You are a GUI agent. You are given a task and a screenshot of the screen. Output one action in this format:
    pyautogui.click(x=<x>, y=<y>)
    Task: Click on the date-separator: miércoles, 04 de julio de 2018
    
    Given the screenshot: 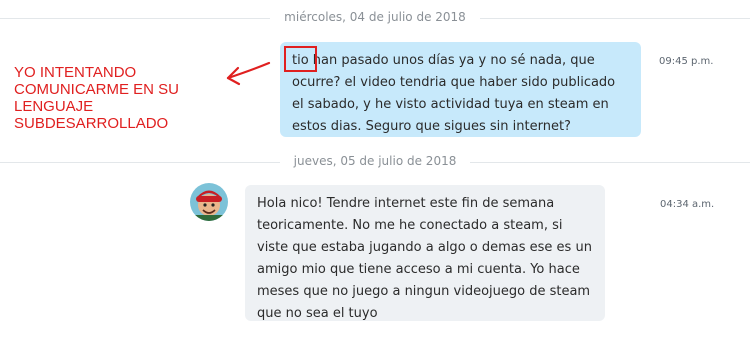 What is the action you would take?
    pyautogui.click(x=375, y=18)
    